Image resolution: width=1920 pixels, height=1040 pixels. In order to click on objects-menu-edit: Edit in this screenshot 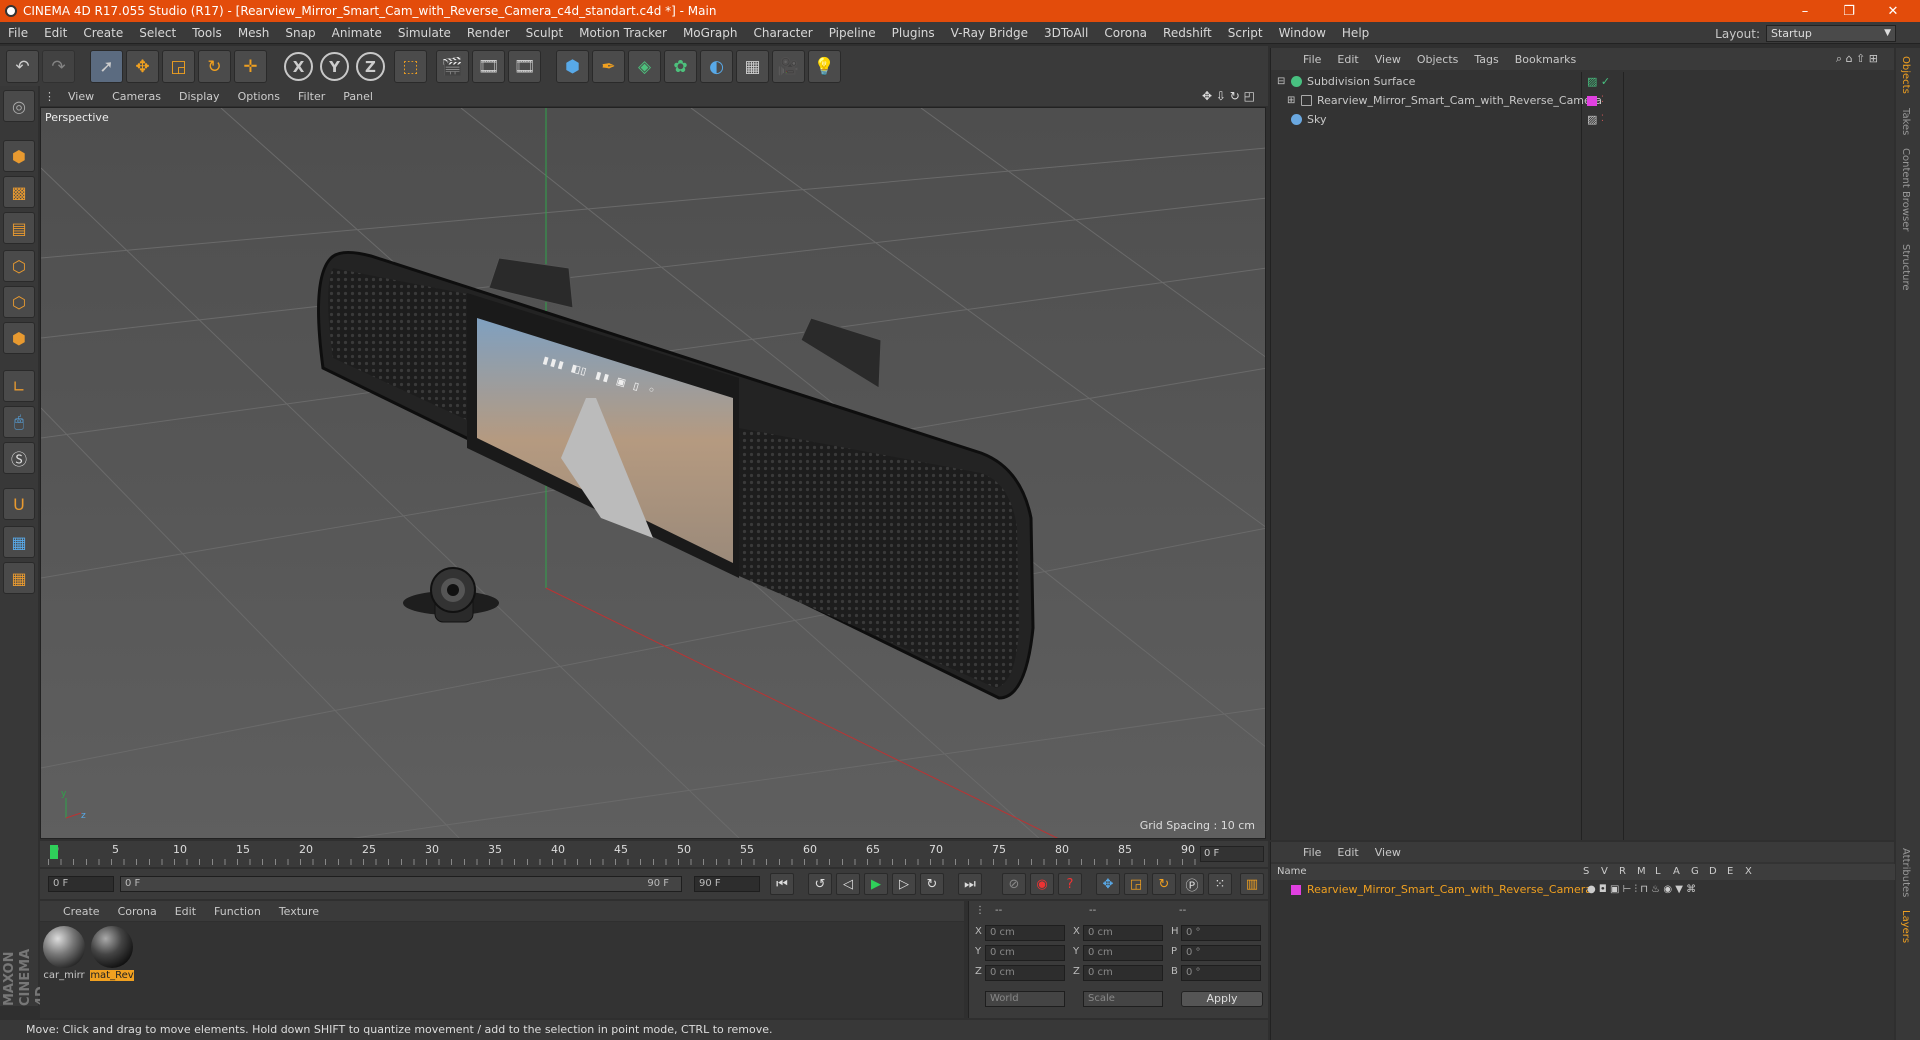, I will do `click(1347, 59)`.